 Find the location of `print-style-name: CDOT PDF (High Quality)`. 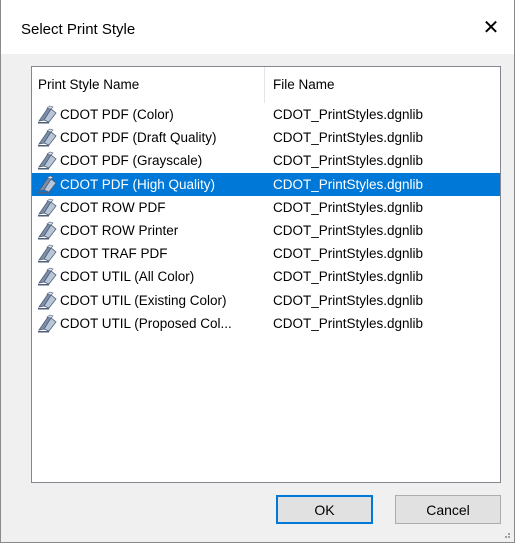

print-style-name: CDOT PDF (High Quality) is located at coordinates (138, 184).